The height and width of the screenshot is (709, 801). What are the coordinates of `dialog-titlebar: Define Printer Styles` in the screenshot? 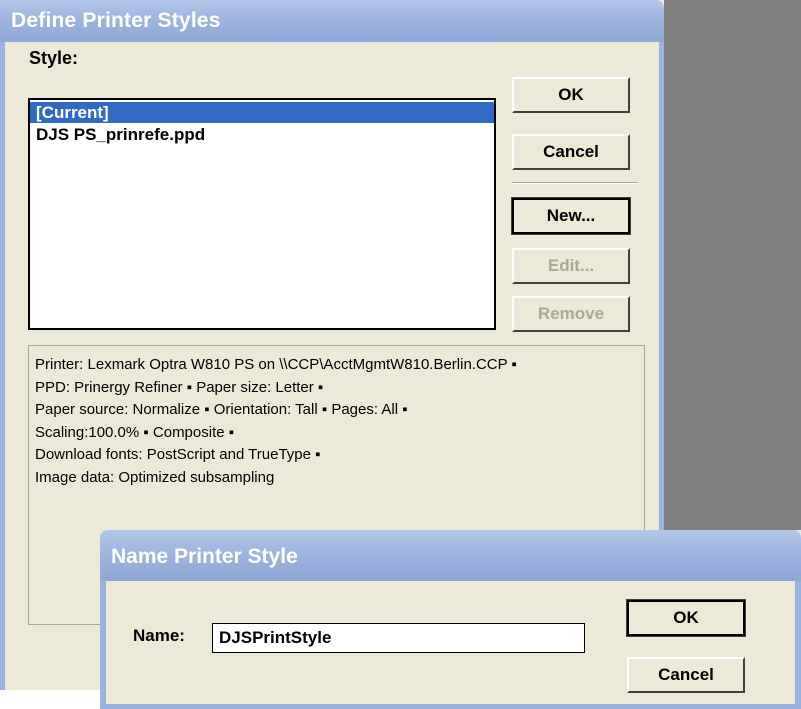 It's located at (332, 21).